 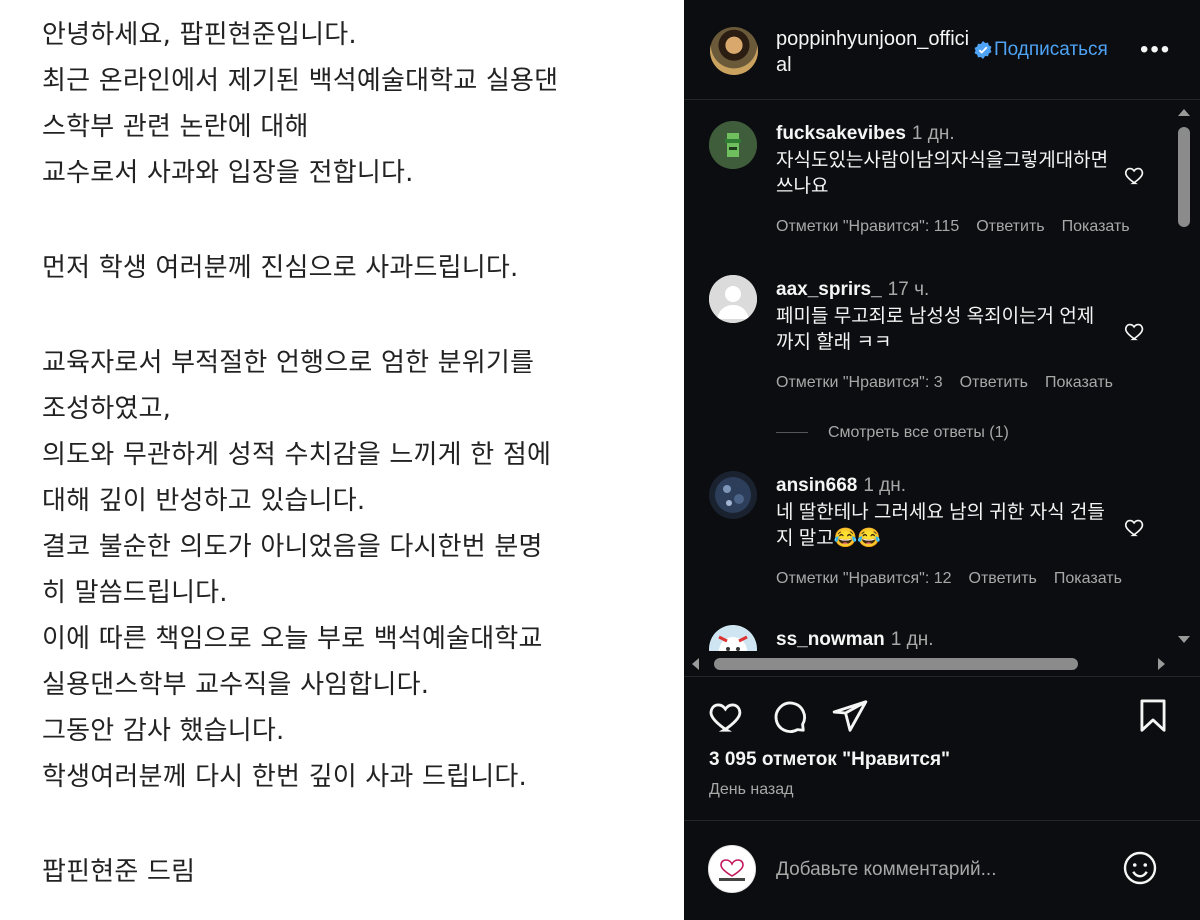 What do you see at coordinates (864, 578) in the screenshot?
I see `comment-likes: Отметки "Нравится": 12` at bounding box center [864, 578].